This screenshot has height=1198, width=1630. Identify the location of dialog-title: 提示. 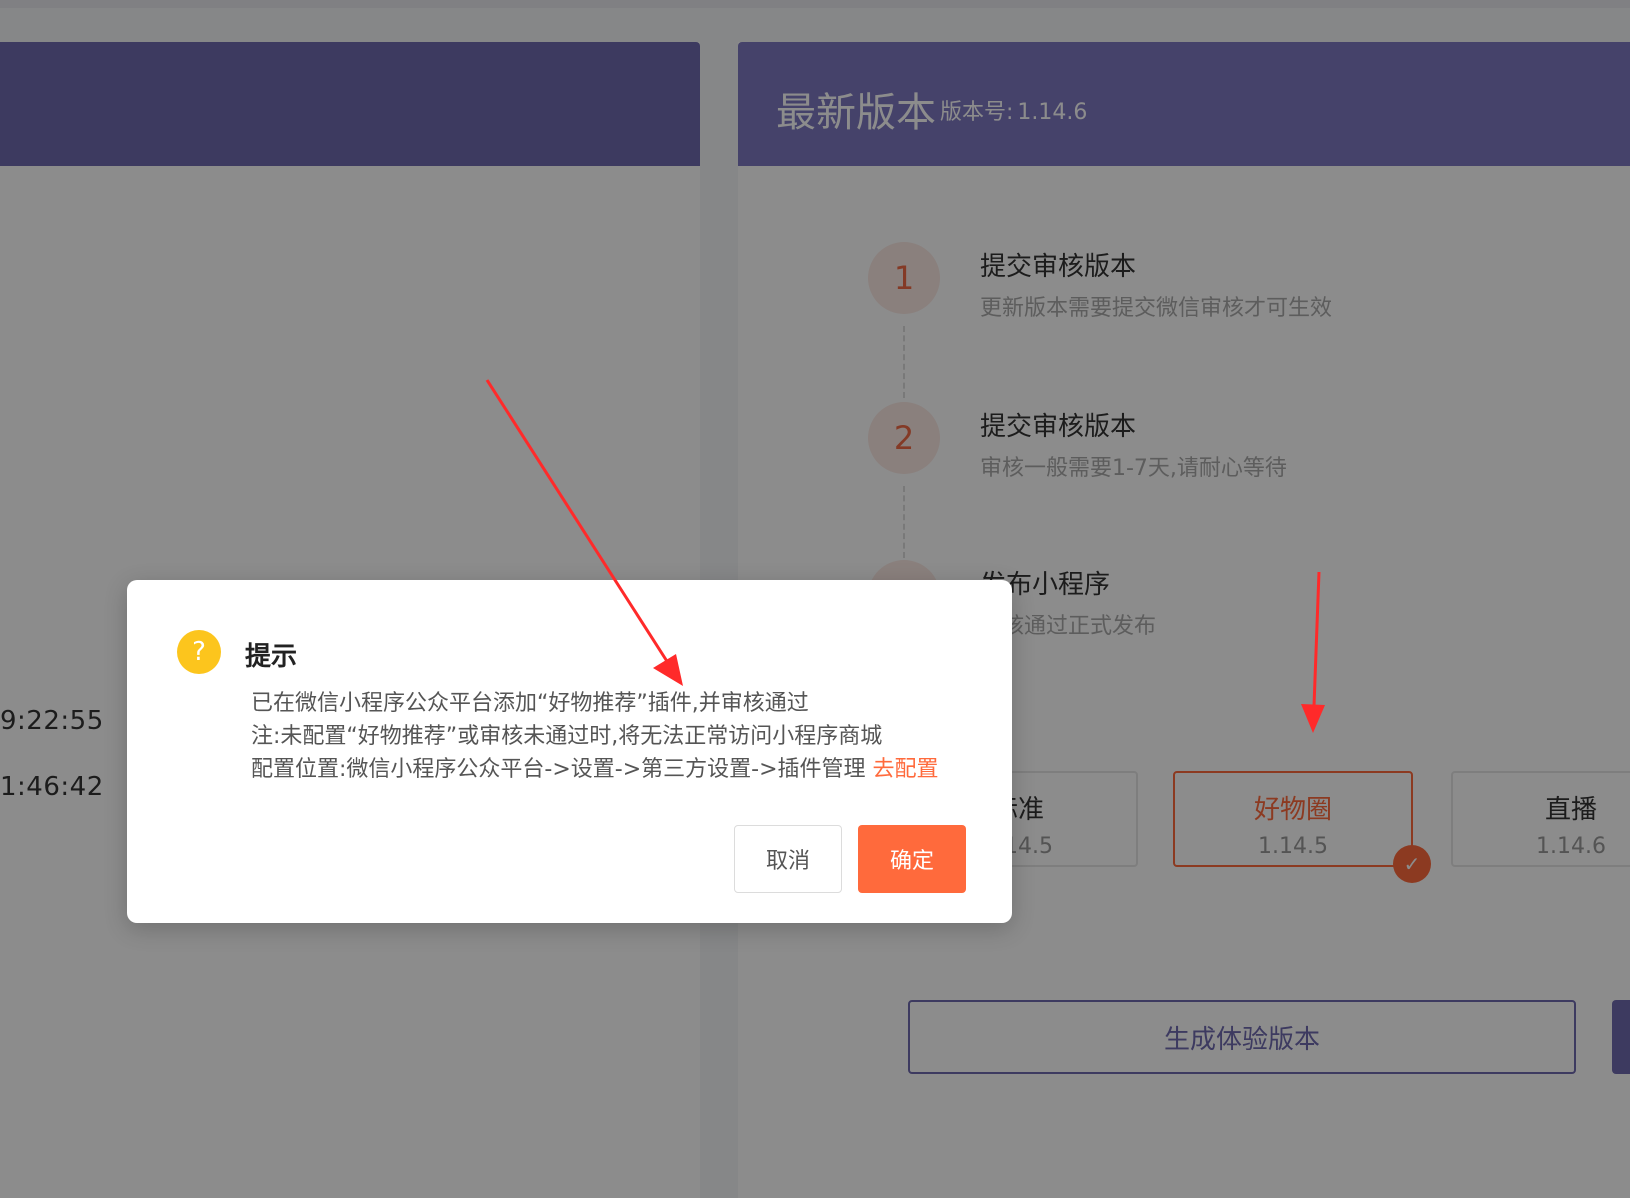
(271, 657).